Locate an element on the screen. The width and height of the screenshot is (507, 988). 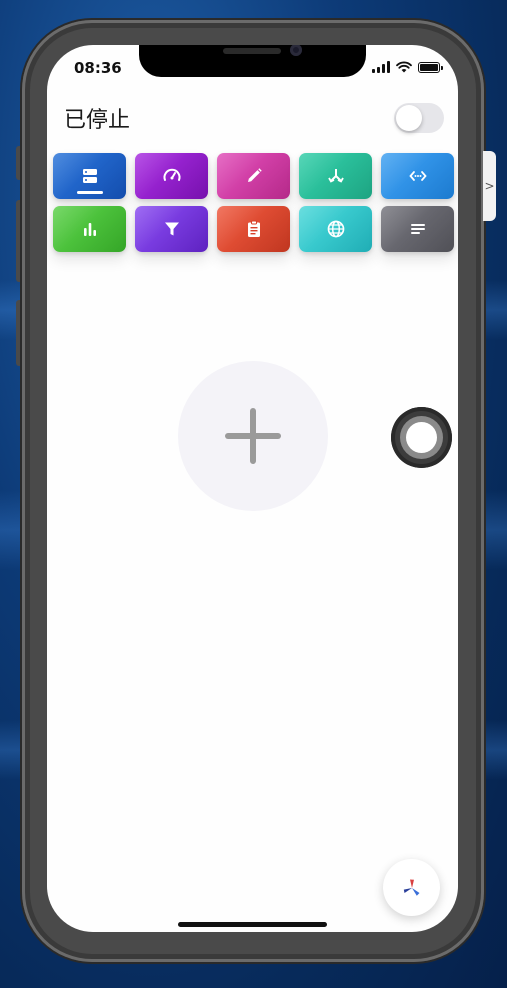
tool-speed-button is located at coordinates (171, 176).